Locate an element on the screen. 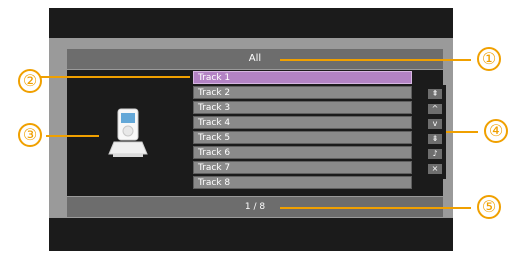  scroll-up-button: ^ is located at coordinates (435, 109).